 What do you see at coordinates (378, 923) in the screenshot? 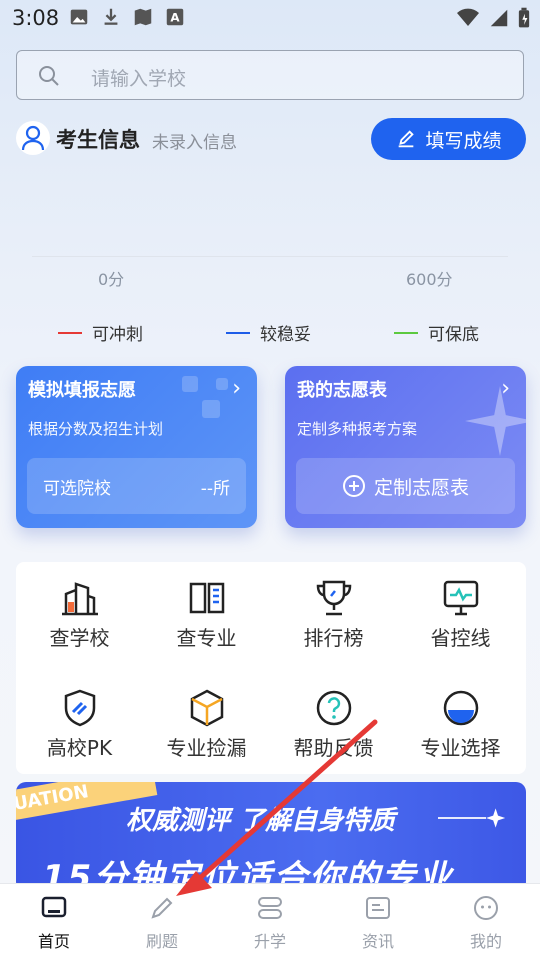
I see `nav-tab-news: 资讯` at bounding box center [378, 923].